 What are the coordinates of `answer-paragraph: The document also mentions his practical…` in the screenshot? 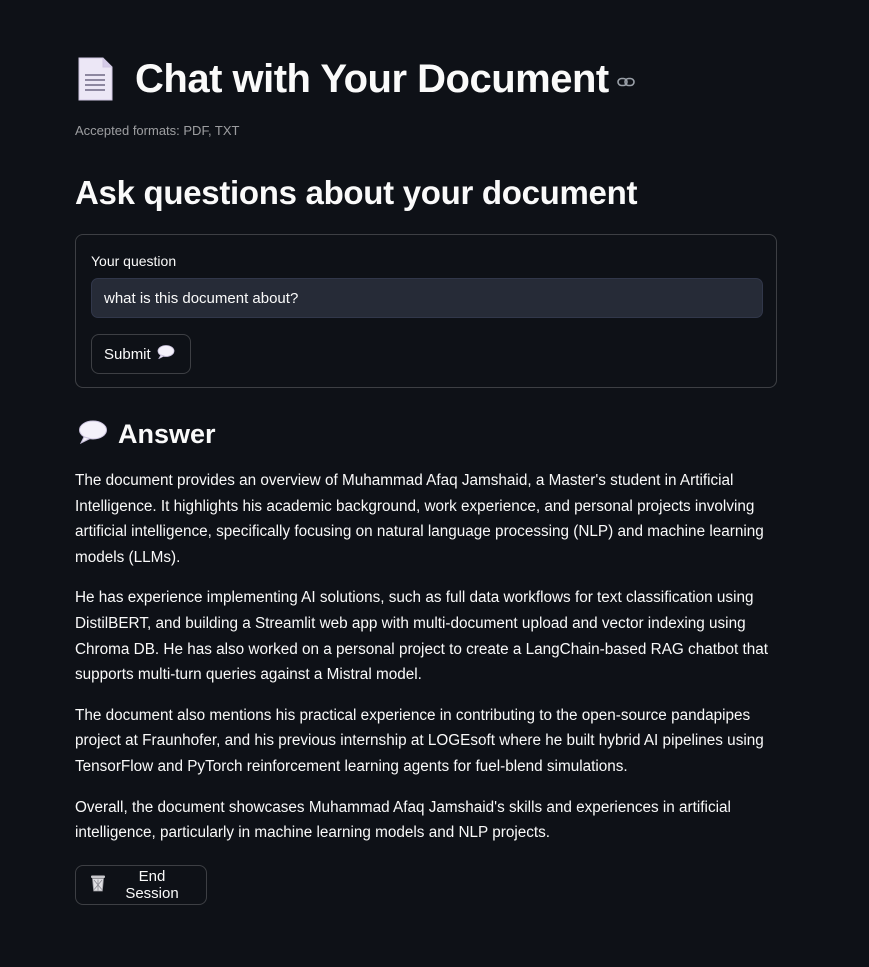 It's located at (419, 740).